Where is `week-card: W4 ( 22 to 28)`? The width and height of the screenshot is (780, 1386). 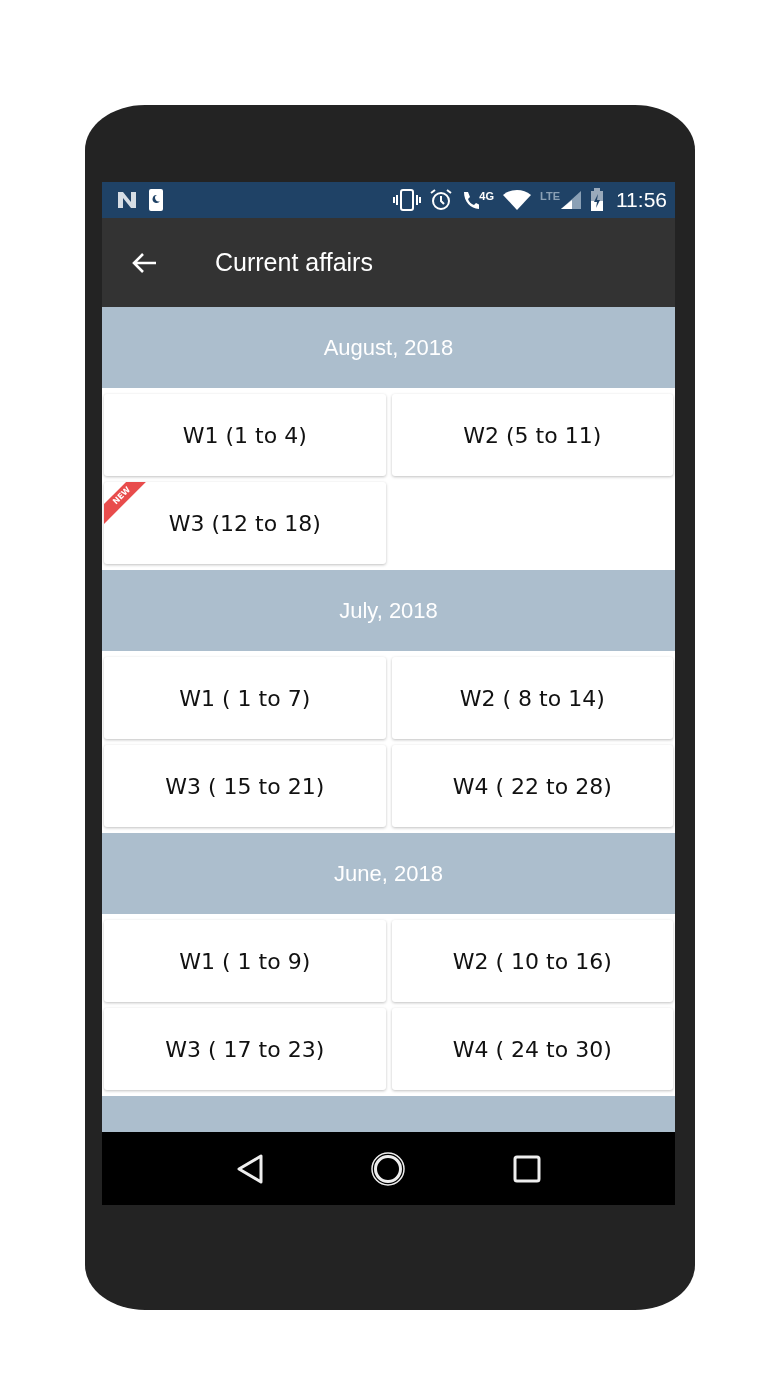 week-card: W4 ( 22 to 28) is located at coordinates (532, 786).